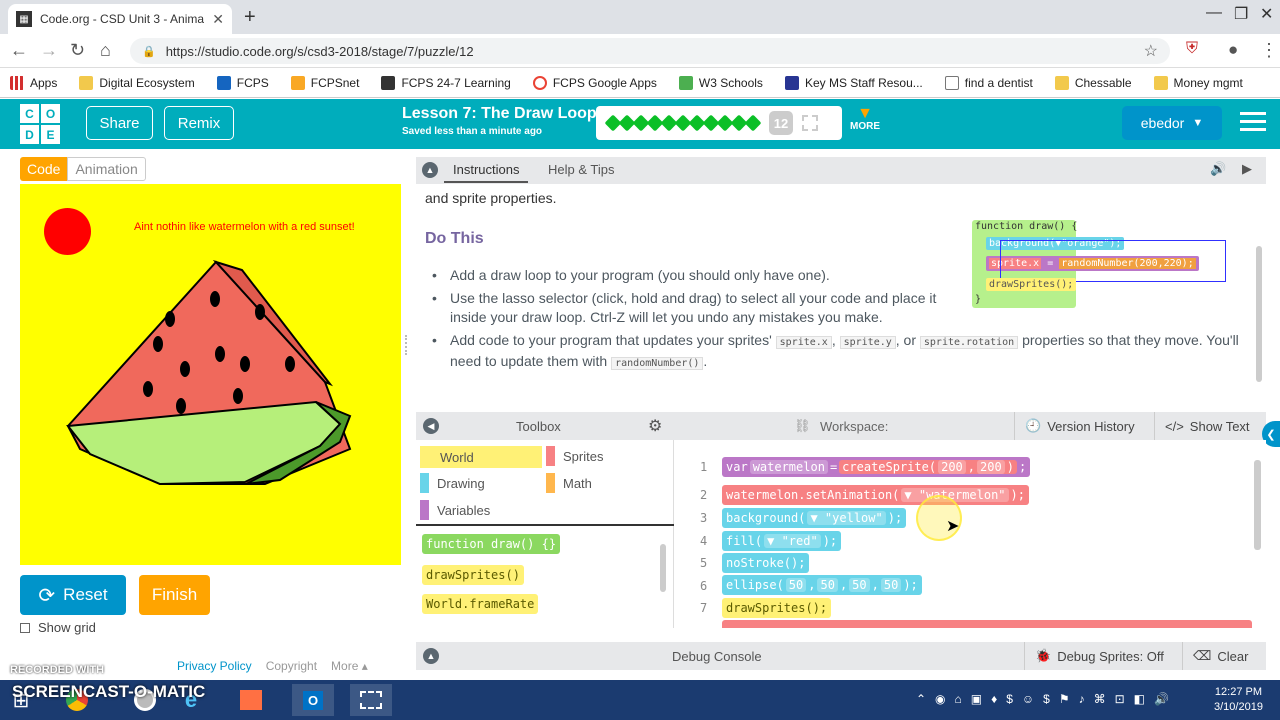 Image resolution: width=1280 pixels, height=720 pixels. Describe the element at coordinates (431, 656) in the screenshot. I see `expand-debug-icon: ▲` at that location.